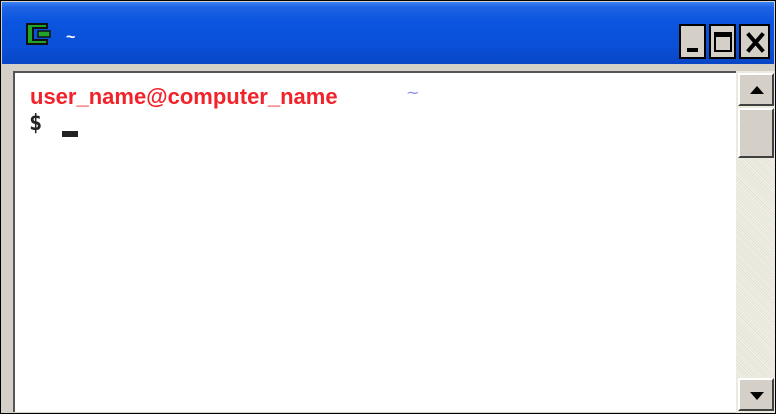 The image size is (776, 414). What do you see at coordinates (413, 92) in the screenshot?
I see `current-directory: ~` at bounding box center [413, 92].